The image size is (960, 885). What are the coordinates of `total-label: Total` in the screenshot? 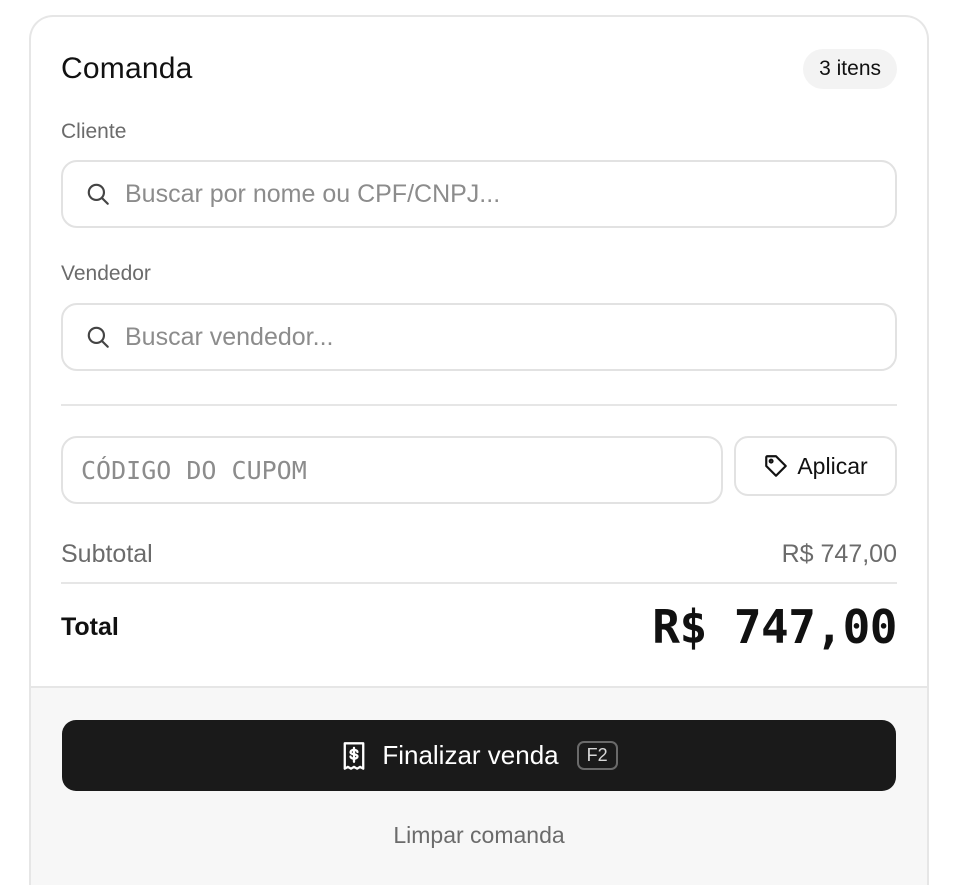 It's located at (90, 626).